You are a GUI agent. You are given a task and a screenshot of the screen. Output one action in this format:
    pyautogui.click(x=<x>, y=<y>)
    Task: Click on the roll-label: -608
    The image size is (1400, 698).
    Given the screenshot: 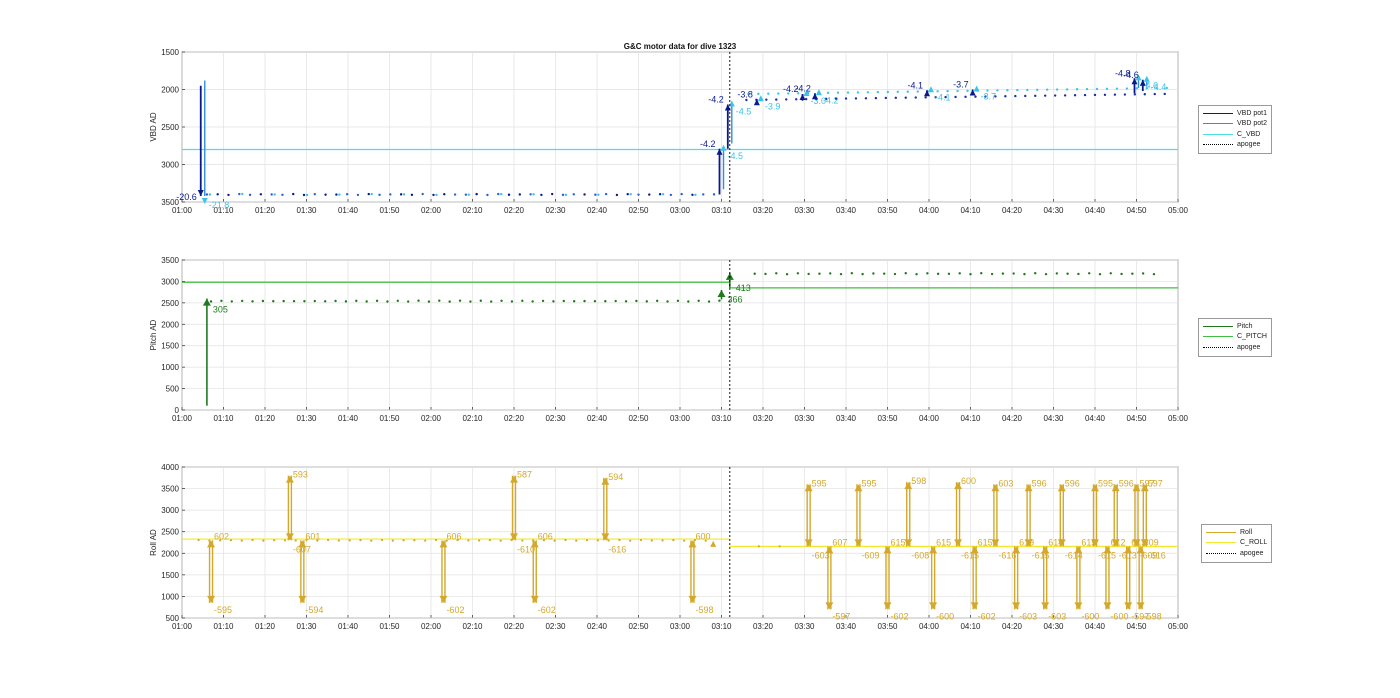 What is the action you would take?
    pyautogui.click(x=920, y=555)
    